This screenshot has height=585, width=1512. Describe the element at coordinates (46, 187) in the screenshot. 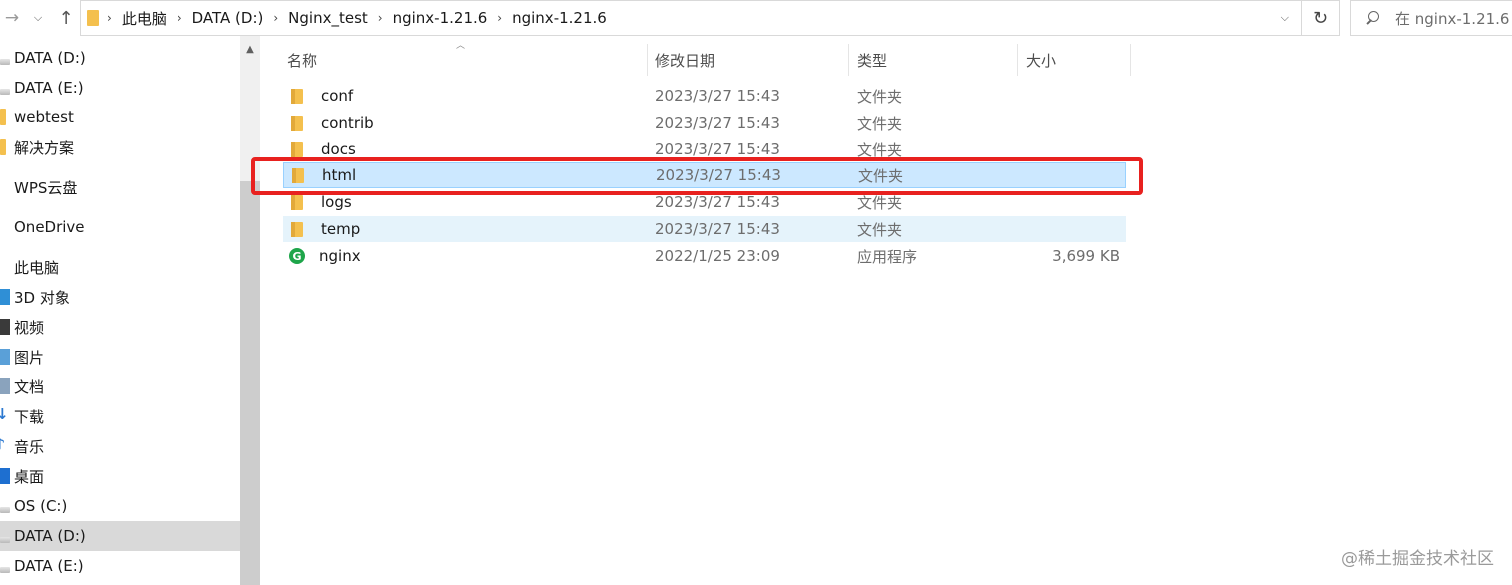

I see `nav-item-label: WPS云盘` at that location.